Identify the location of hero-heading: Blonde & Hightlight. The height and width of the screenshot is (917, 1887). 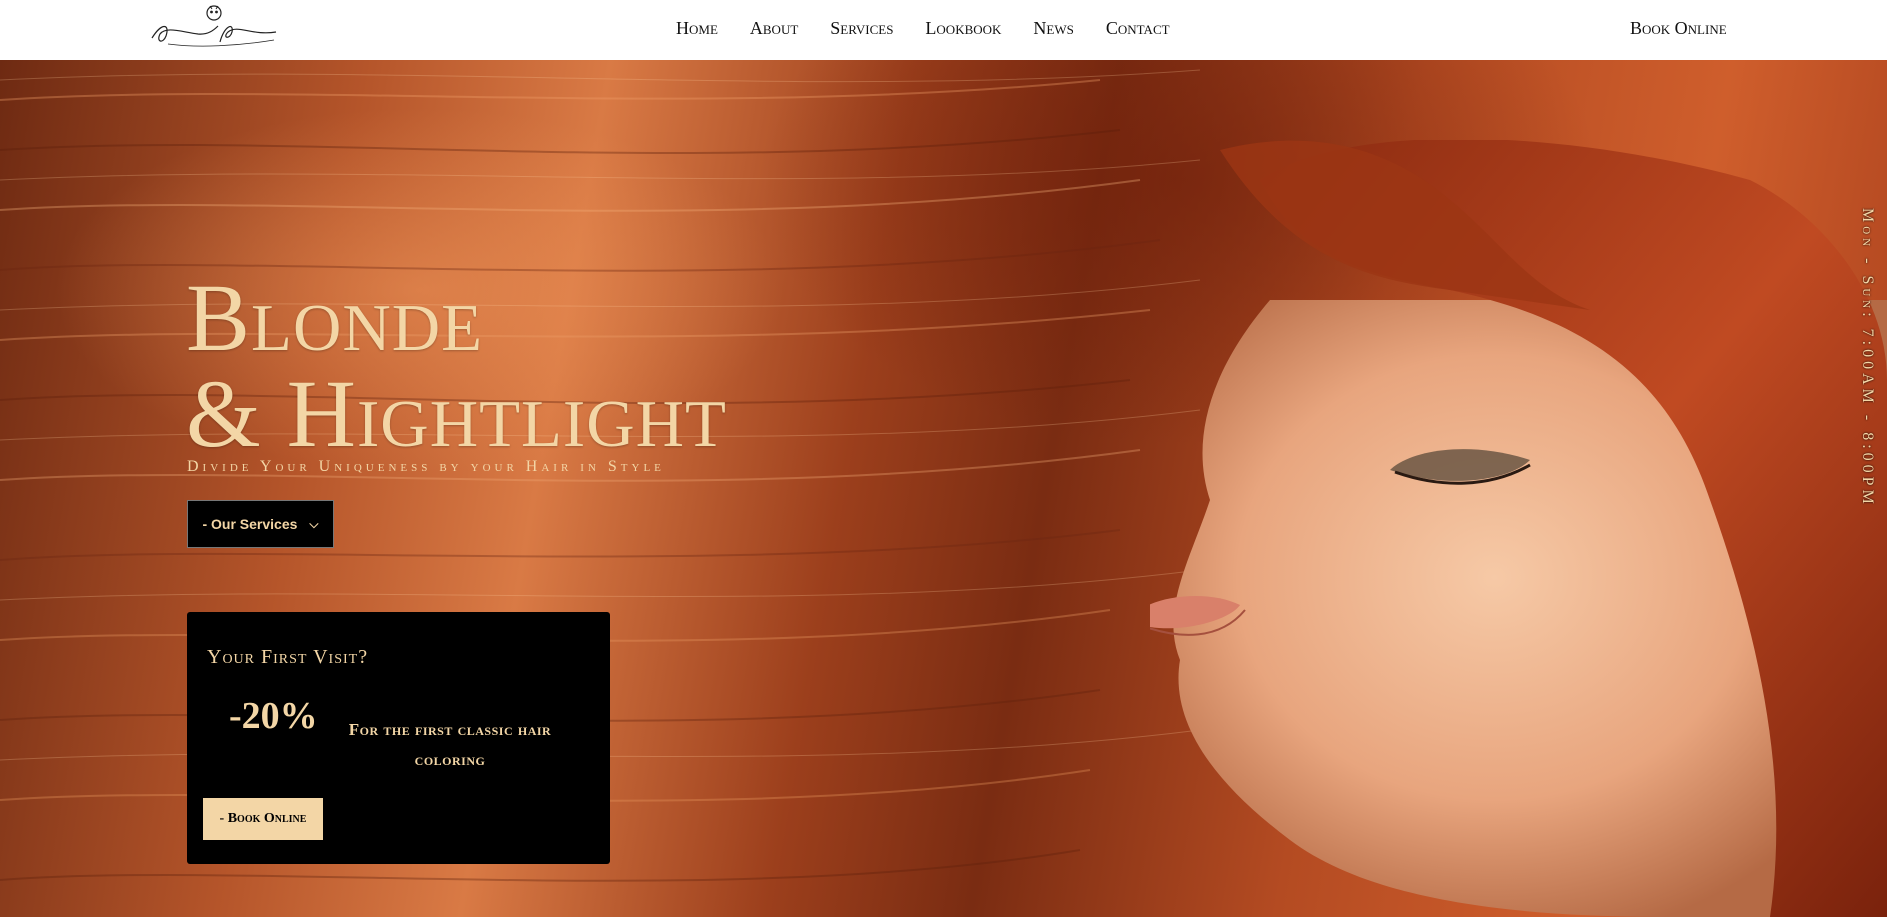
(536, 366).